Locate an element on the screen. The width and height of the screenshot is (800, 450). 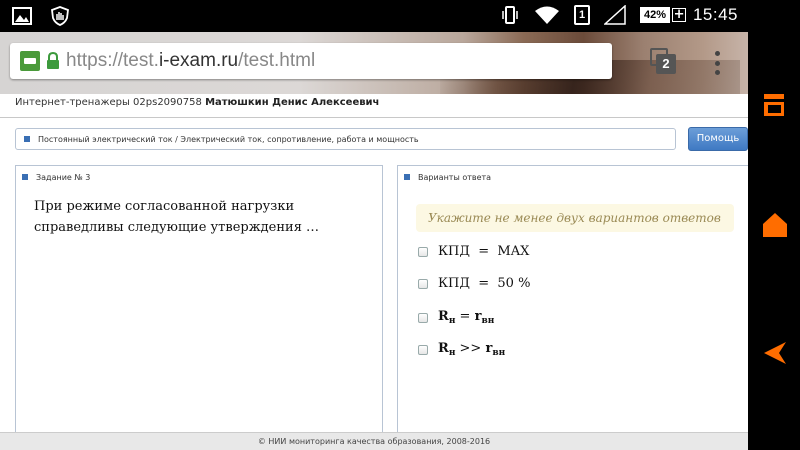
sim-icon: 1 is located at coordinates (582, 15).